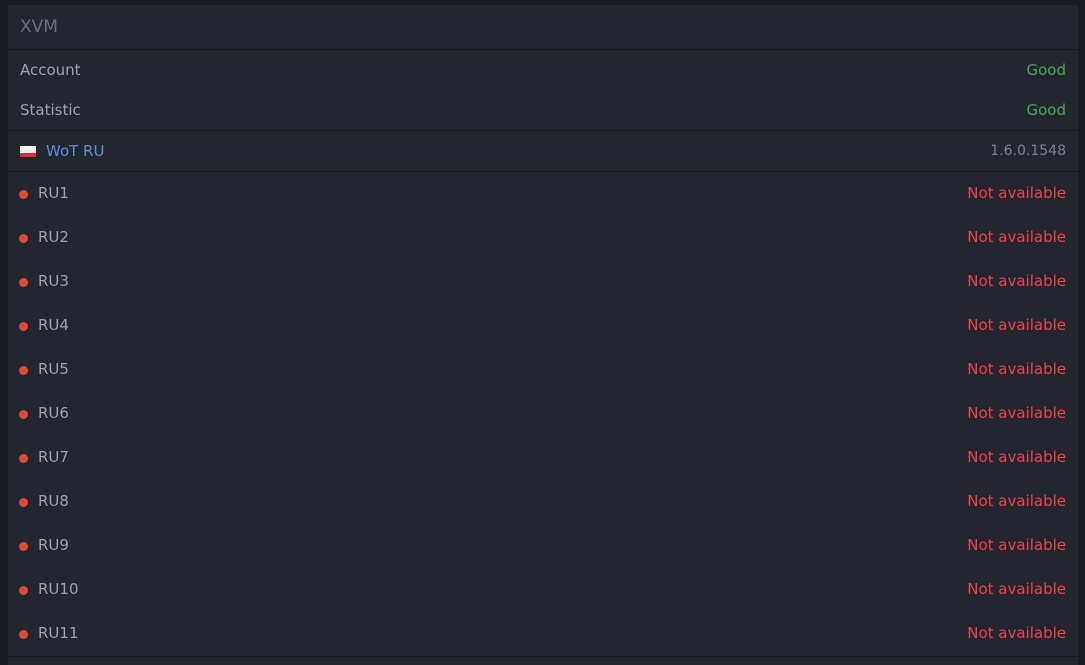 This screenshot has width=1085, height=665. I want to click on server-row-ru2: RU2 Not available, so click(543, 238).